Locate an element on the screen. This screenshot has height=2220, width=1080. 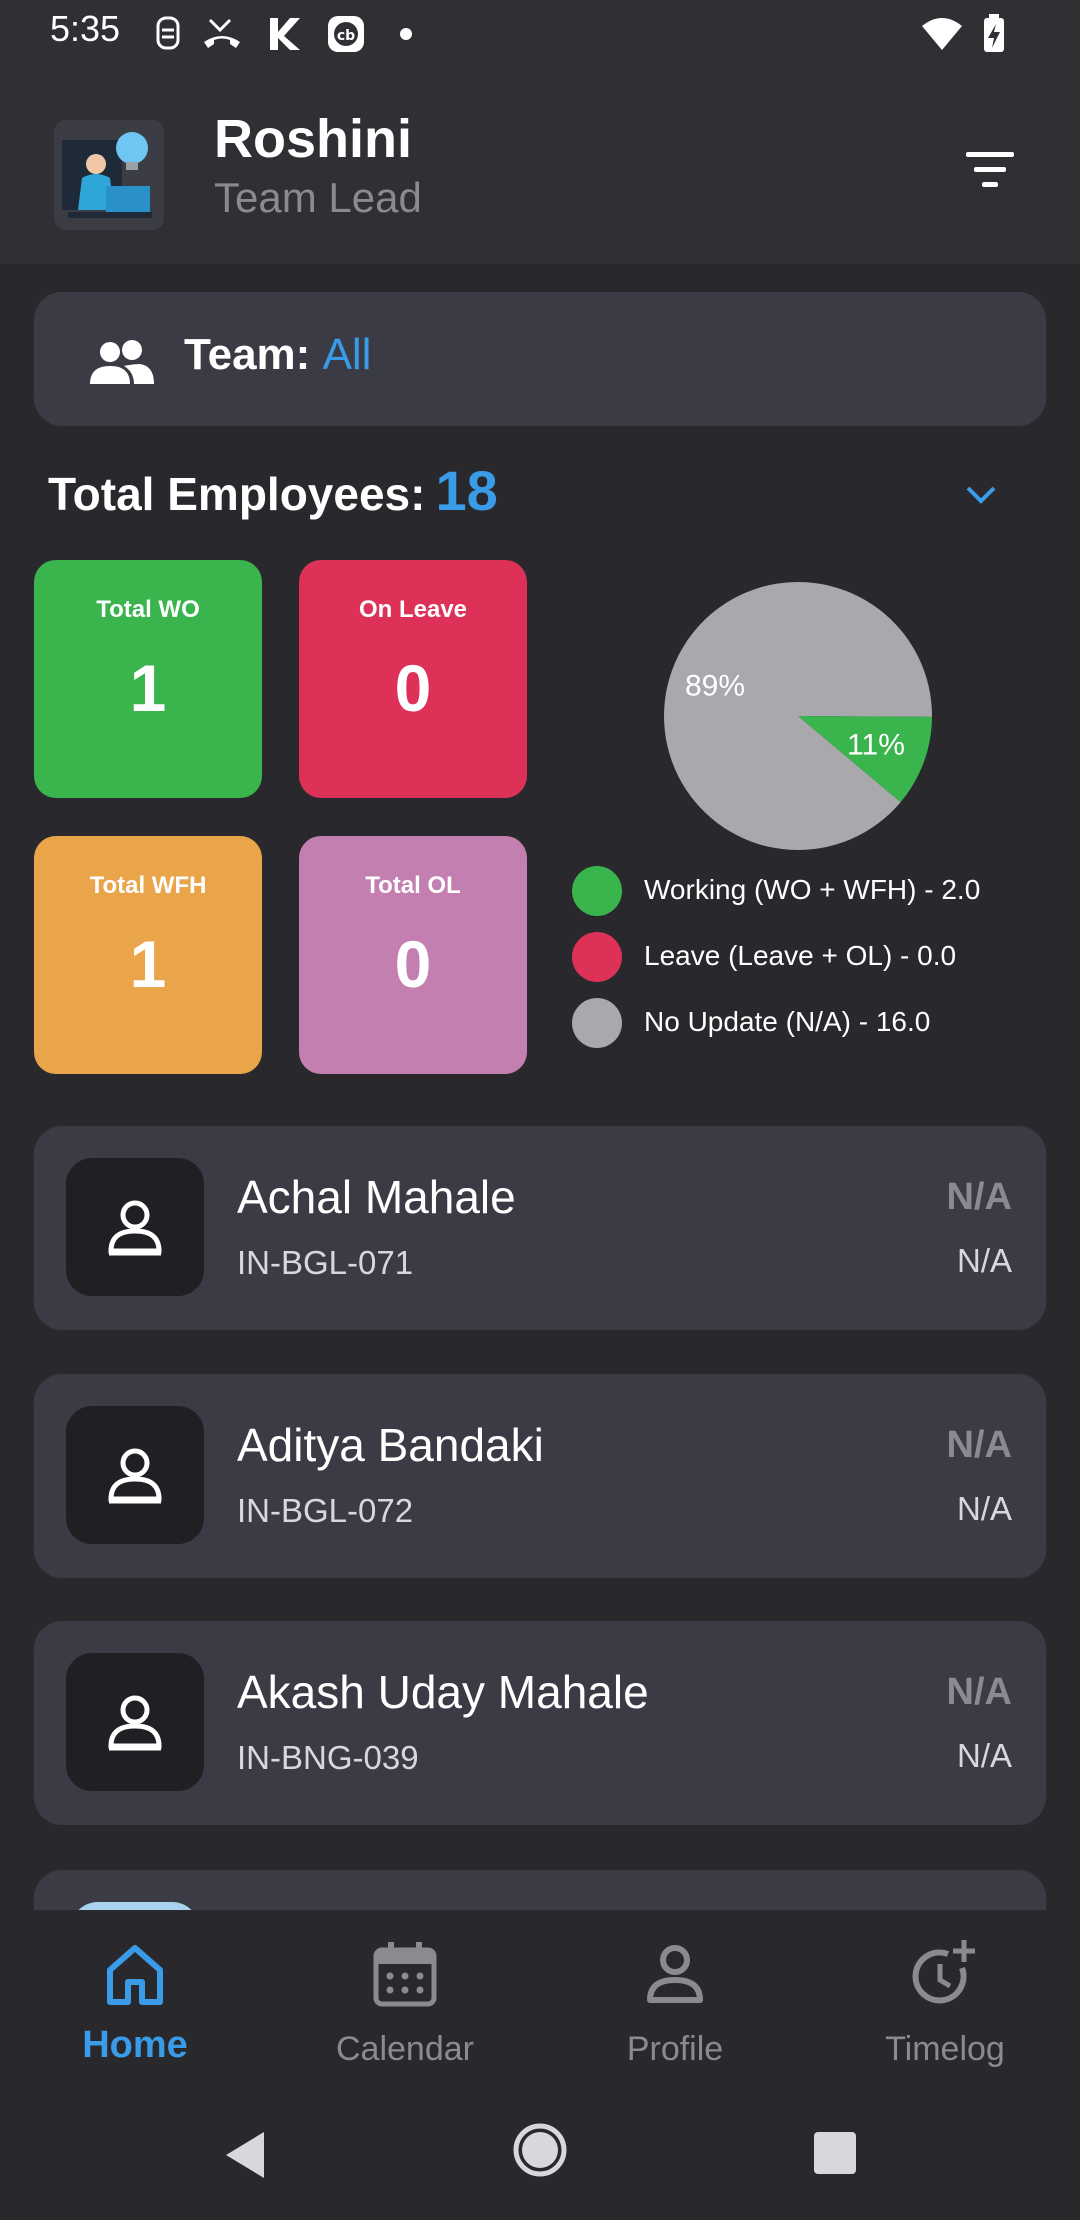
team-label: Team: All is located at coordinates (277, 355).